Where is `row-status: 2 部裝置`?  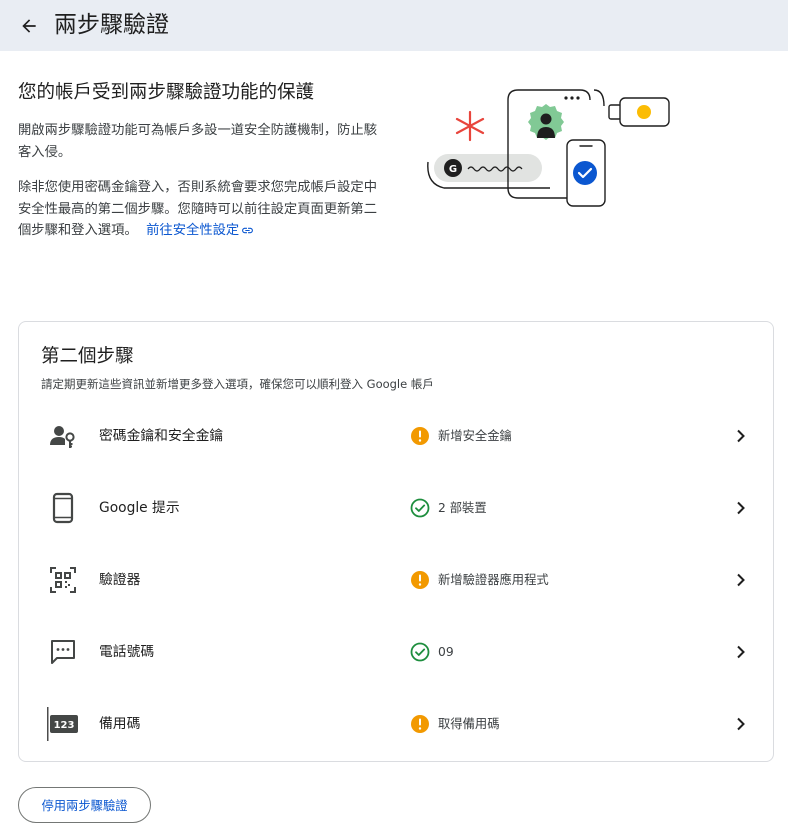
row-status: 2 部裝置 is located at coordinates (462, 508).